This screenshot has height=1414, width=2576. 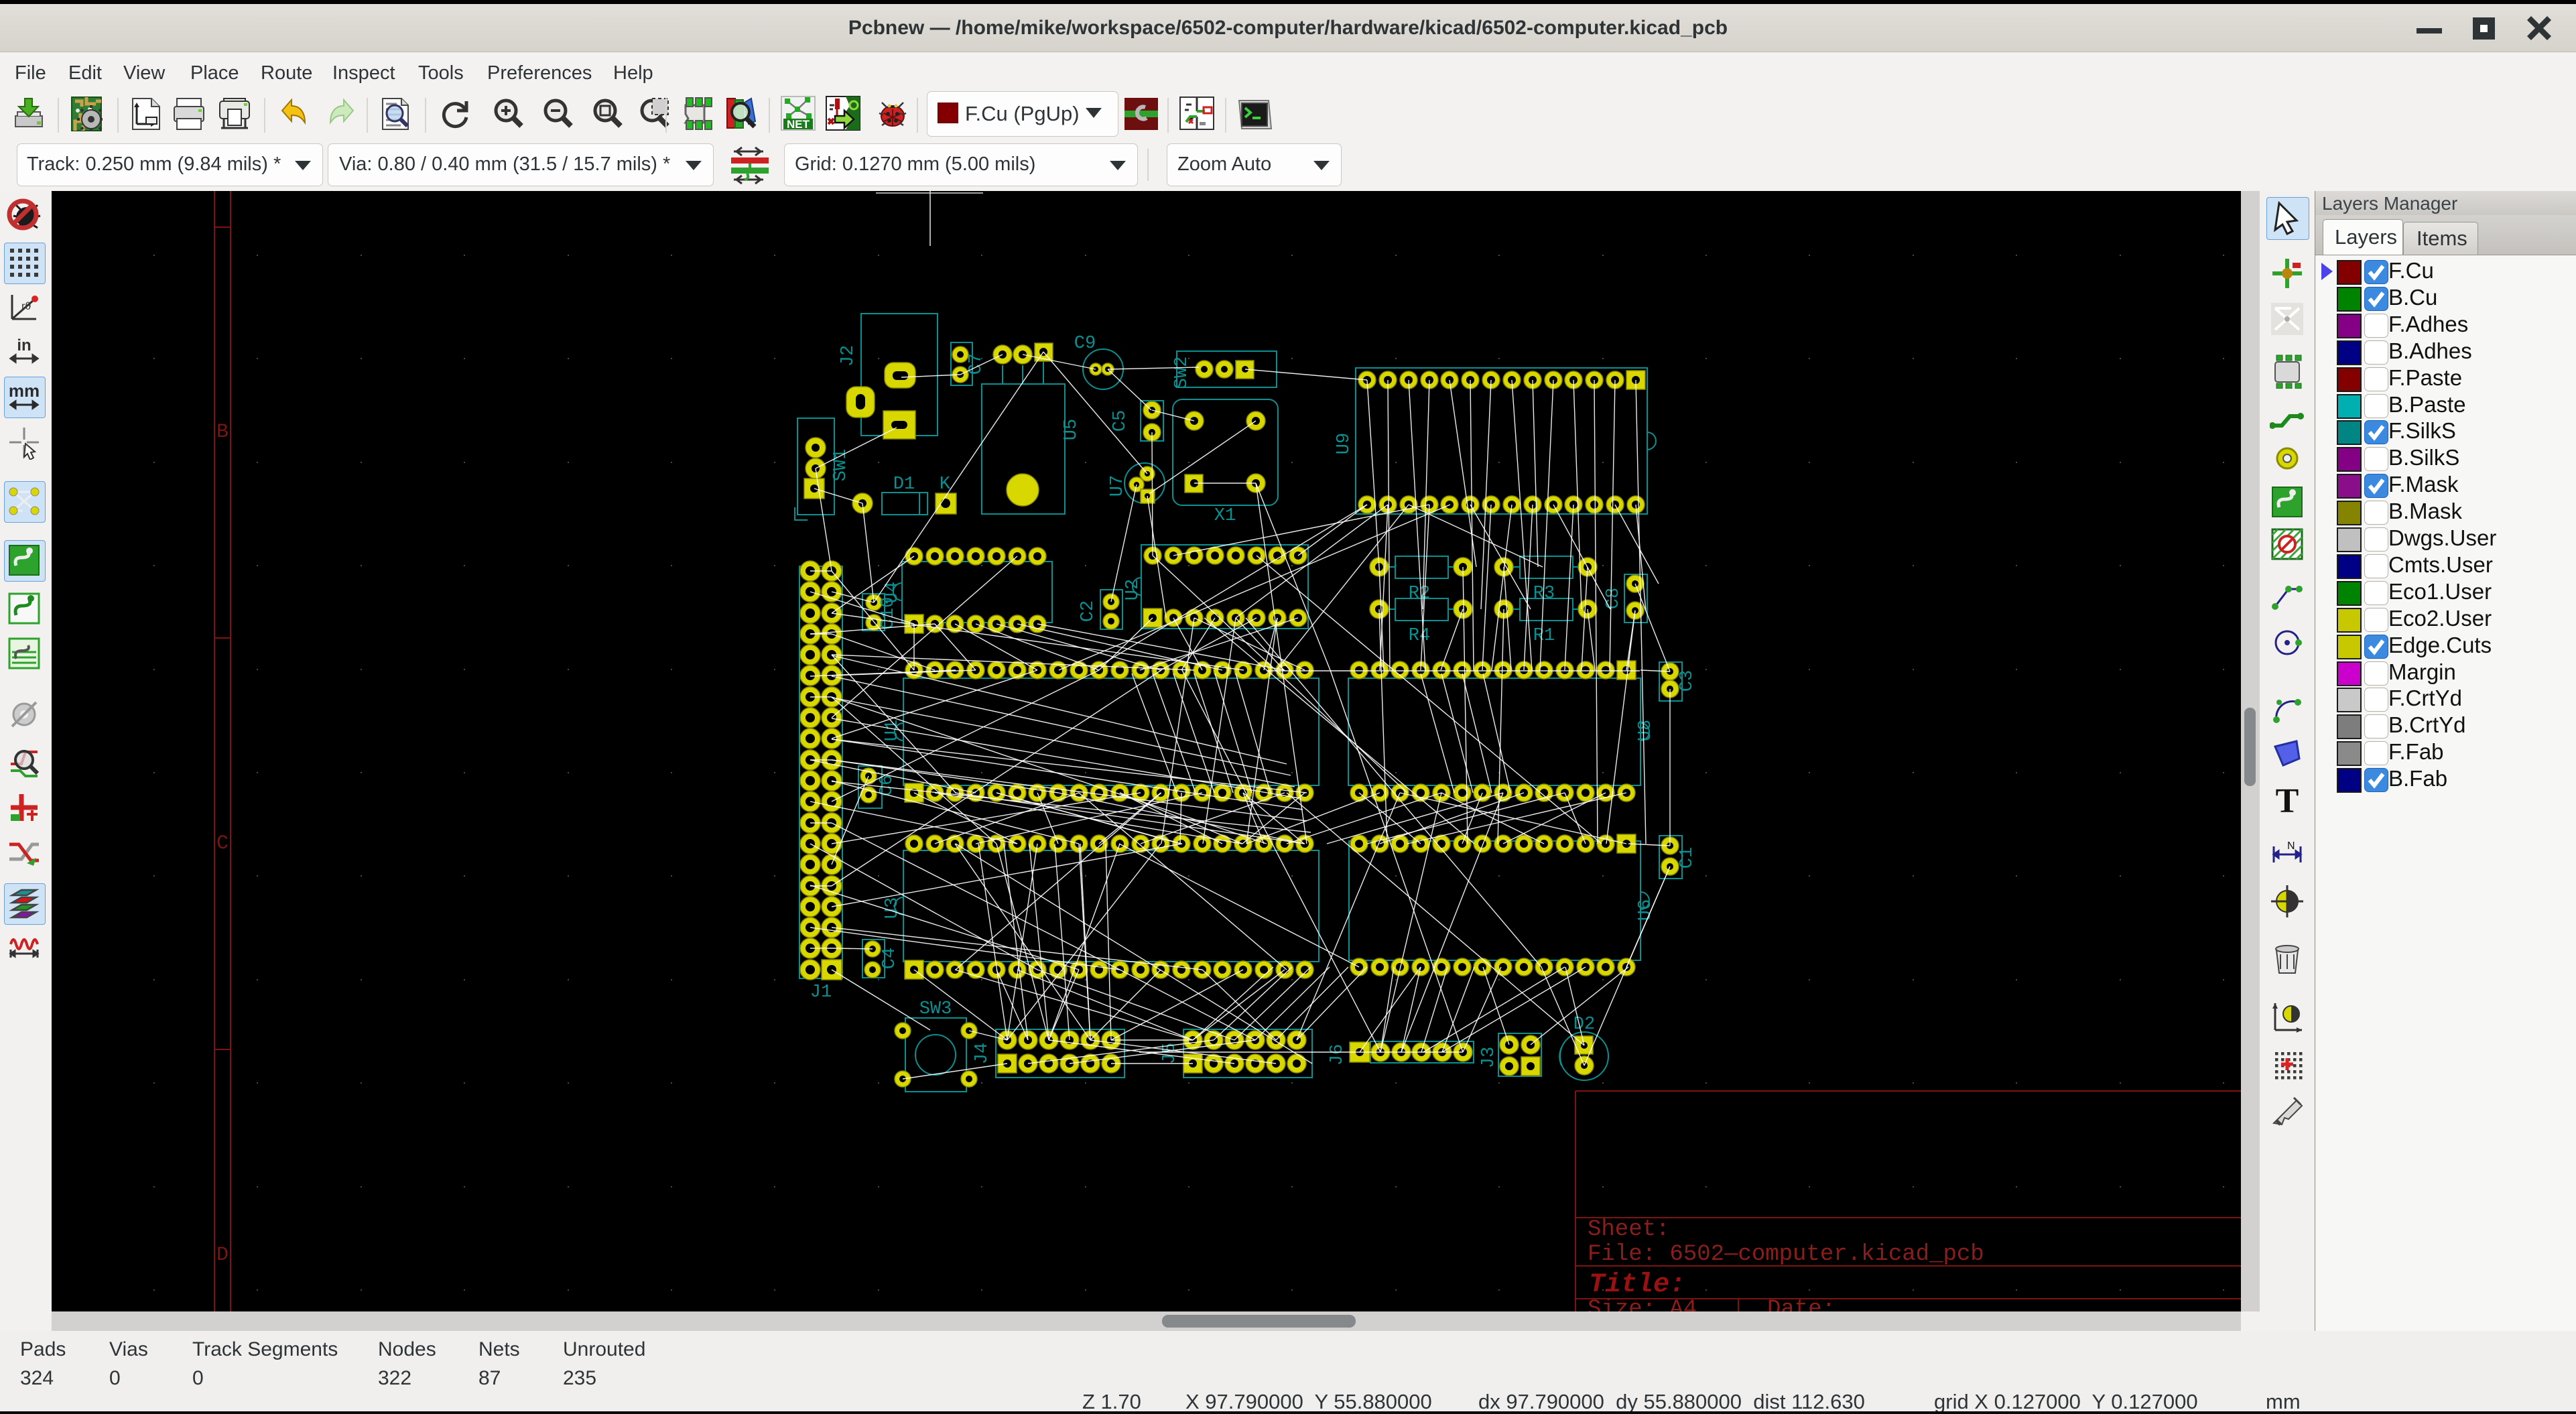 What do you see at coordinates (1614, 598) in the screenshot?
I see `svg-text: C8` at bounding box center [1614, 598].